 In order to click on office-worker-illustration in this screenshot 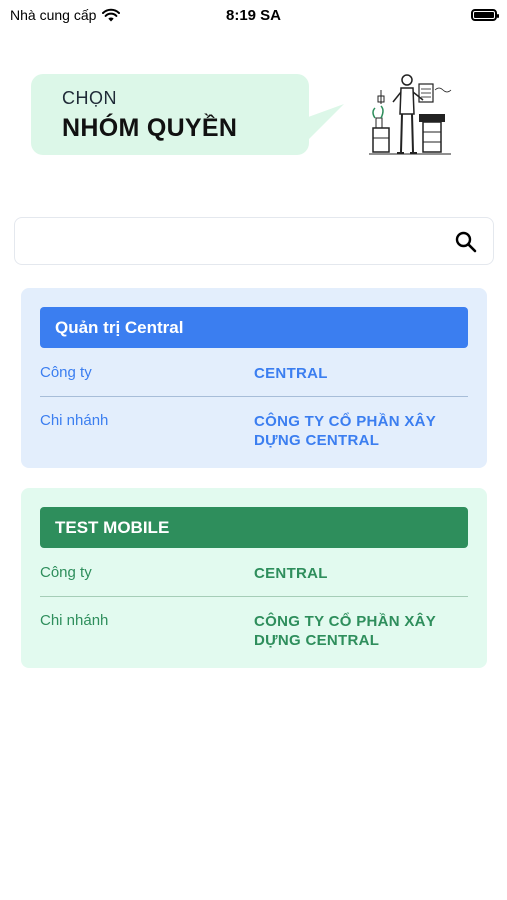, I will do `click(410, 114)`.